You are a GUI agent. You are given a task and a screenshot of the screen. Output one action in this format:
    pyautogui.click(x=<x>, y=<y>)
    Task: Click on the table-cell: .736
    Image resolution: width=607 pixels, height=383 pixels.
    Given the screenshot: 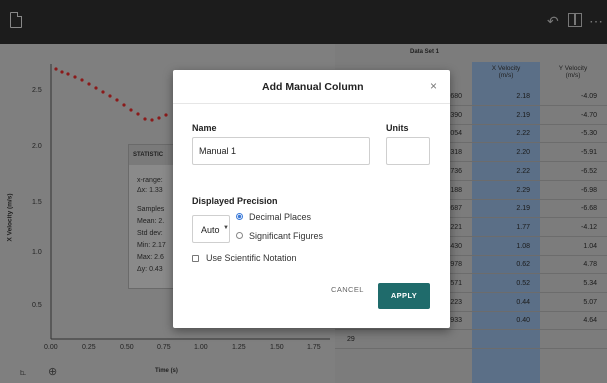 What is the action you would take?
    pyautogui.click(x=455, y=171)
    